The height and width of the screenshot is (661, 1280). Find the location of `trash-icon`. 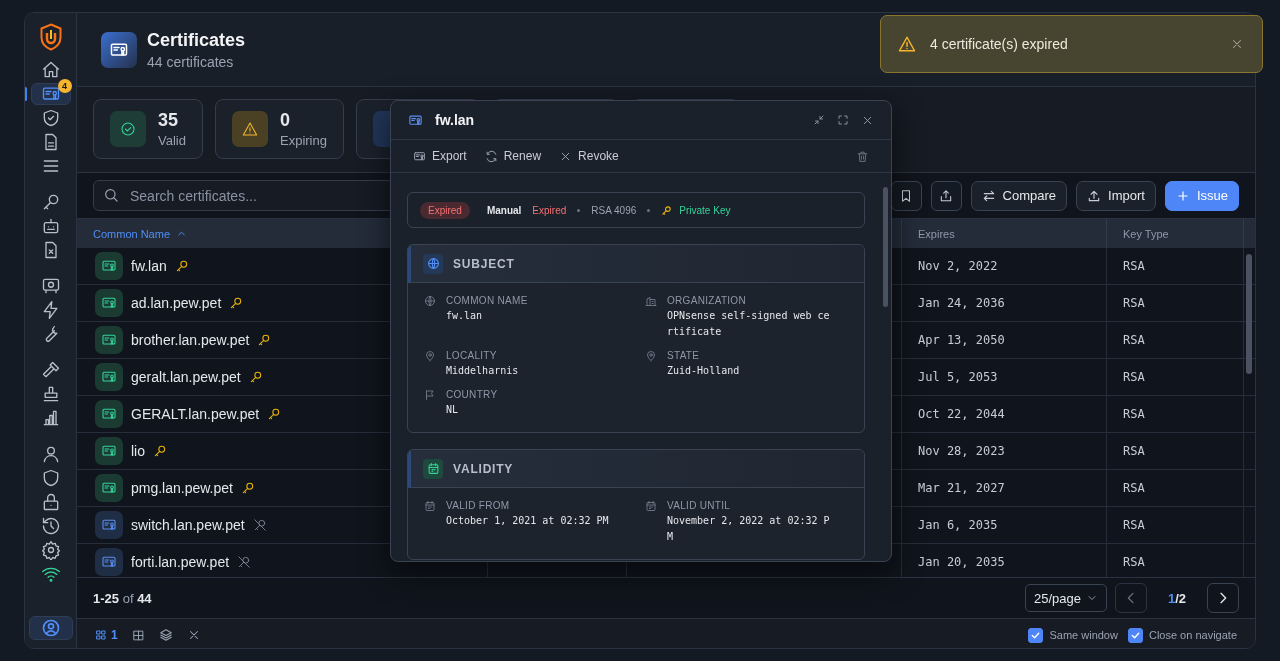

trash-icon is located at coordinates (862, 156).